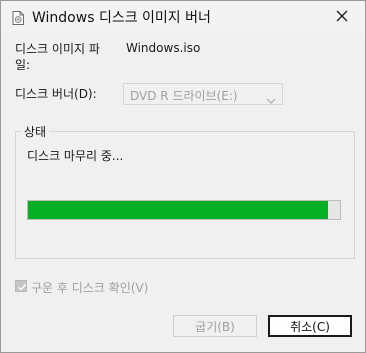  What do you see at coordinates (178, 210) in the screenshot?
I see `progress-bar-fill` at bounding box center [178, 210].